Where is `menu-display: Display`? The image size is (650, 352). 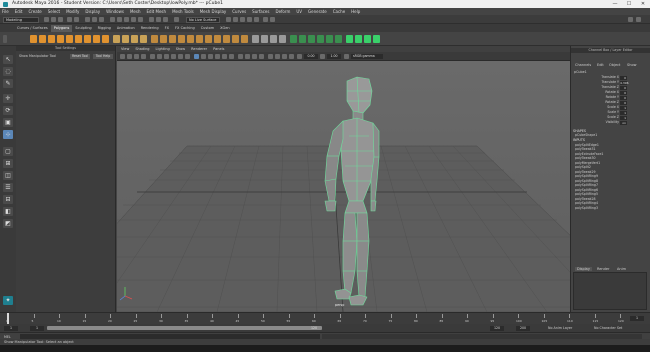 menu-display: Display is located at coordinates (92, 11).